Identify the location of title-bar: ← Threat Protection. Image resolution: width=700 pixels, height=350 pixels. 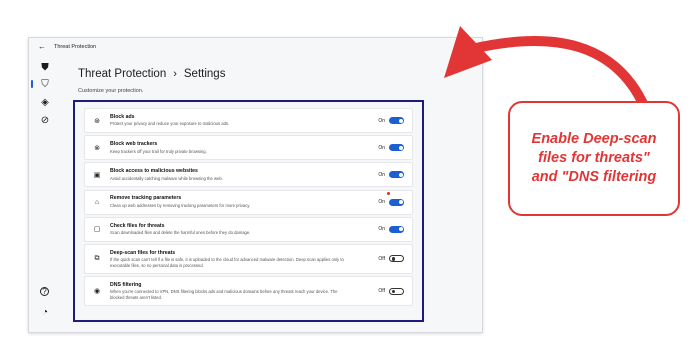
(255, 47).